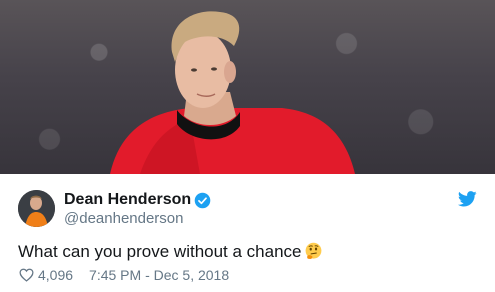  Describe the element at coordinates (26, 275) in the screenshot. I see `heart-icon` at that location.